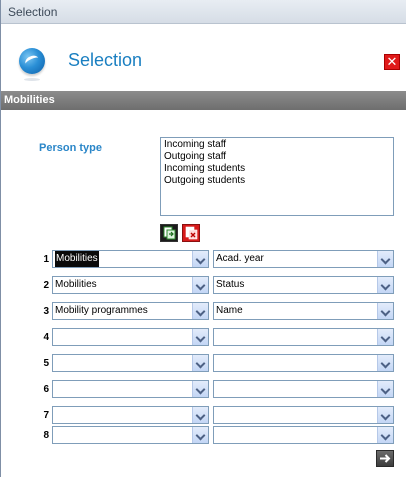 The width and height of the screenshot is (406, 477). I want to click on section-header: Mobilities, so click(203, 100).